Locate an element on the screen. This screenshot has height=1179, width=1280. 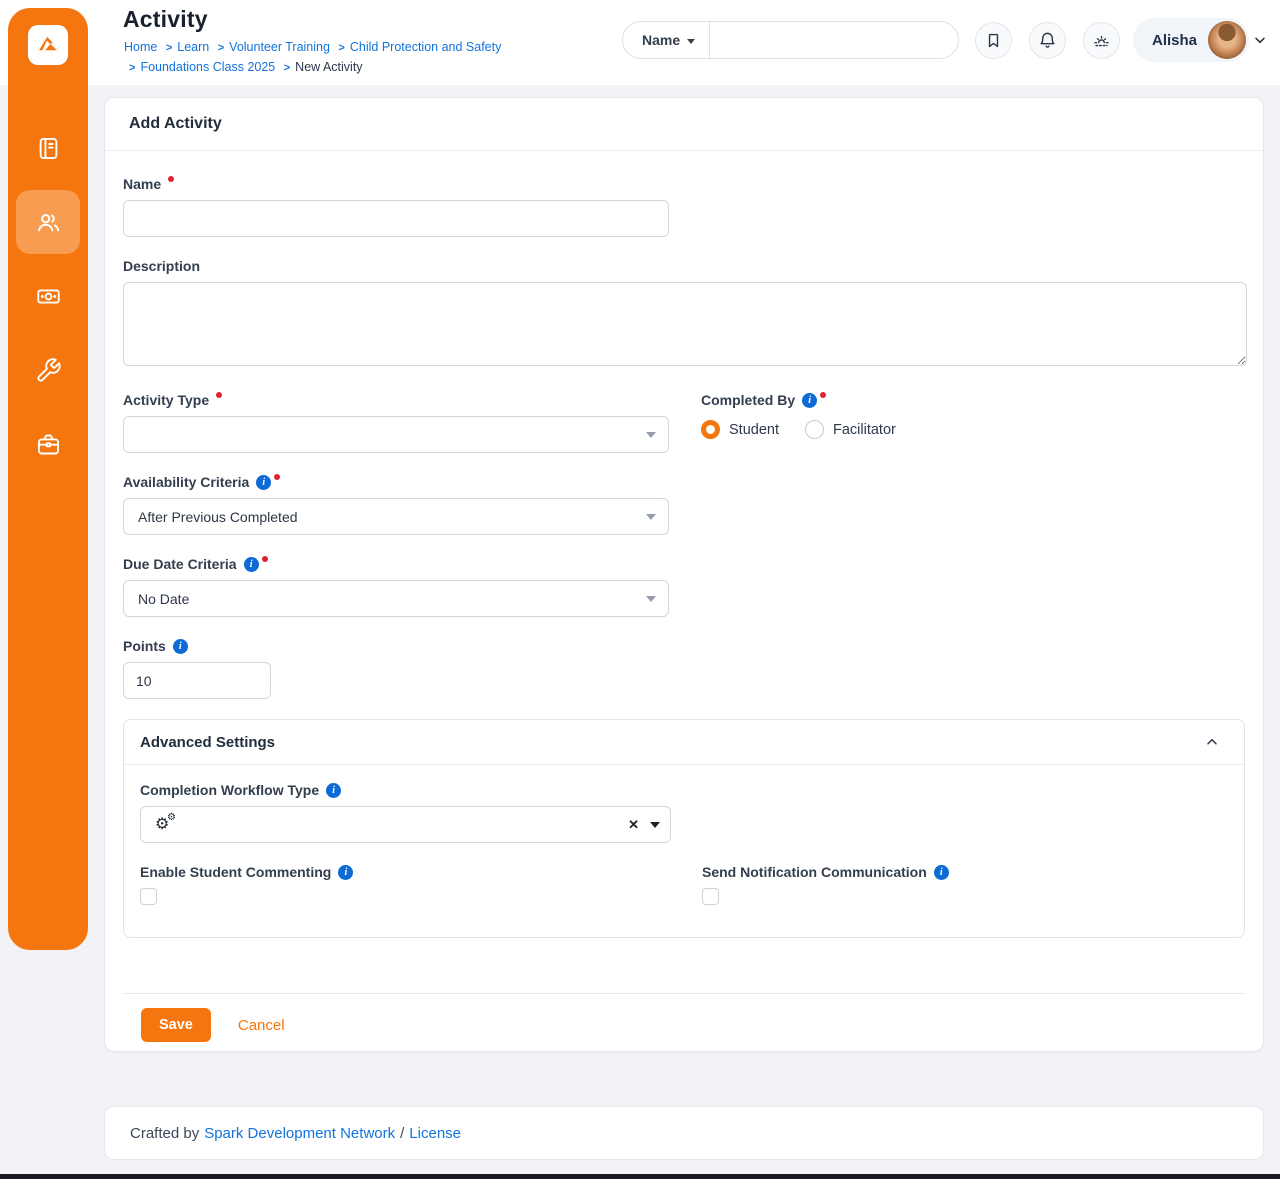
search-scope-dropdown: Name is located at coordinates (667, 40).